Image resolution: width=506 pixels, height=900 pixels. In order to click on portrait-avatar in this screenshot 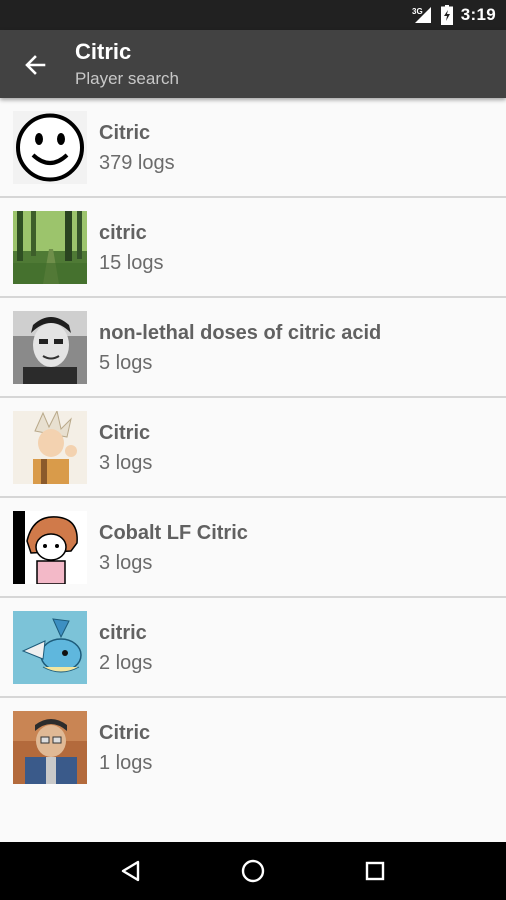, I will do `click(50, 347)`.